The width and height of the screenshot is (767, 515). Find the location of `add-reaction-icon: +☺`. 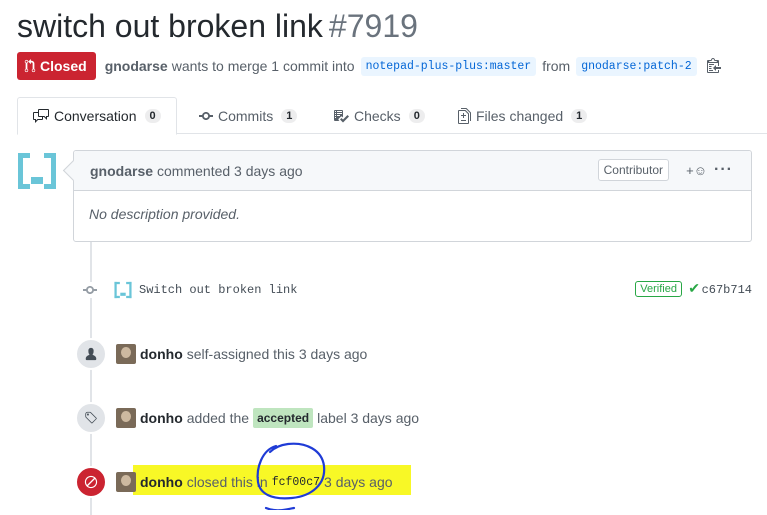

add-reaction-icon: +☺ is located at coordinates (696, 170).